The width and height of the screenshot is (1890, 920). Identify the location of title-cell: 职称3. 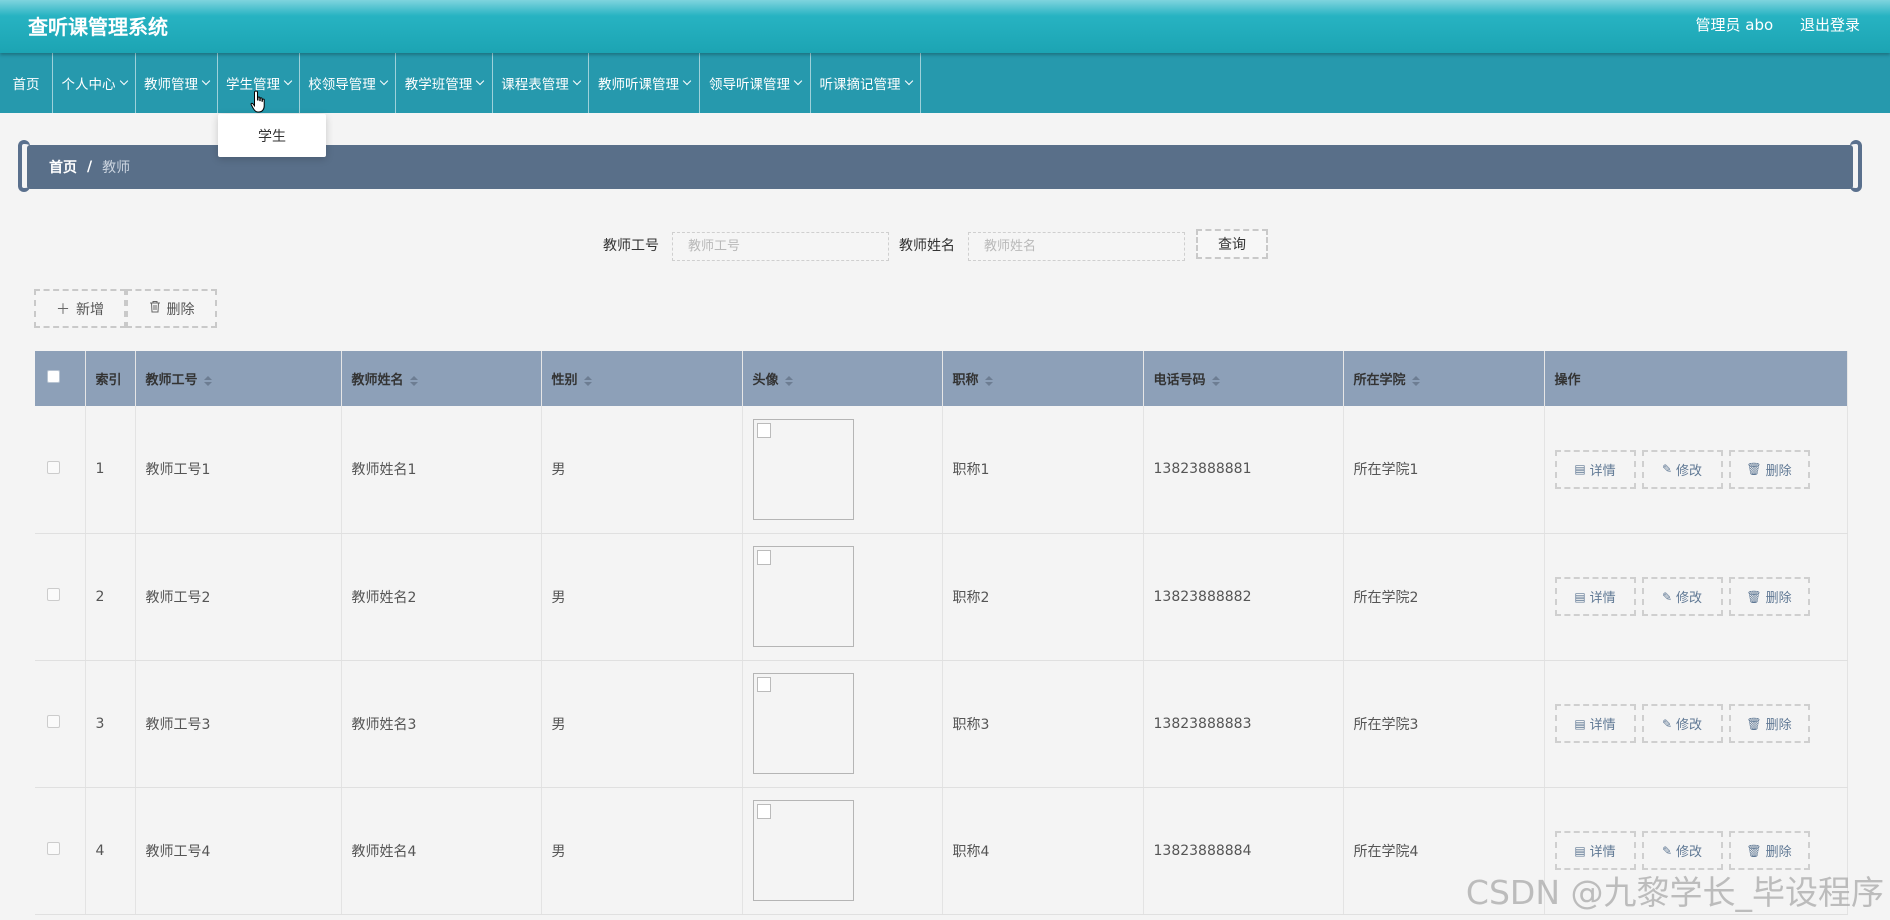
(1043, 724).